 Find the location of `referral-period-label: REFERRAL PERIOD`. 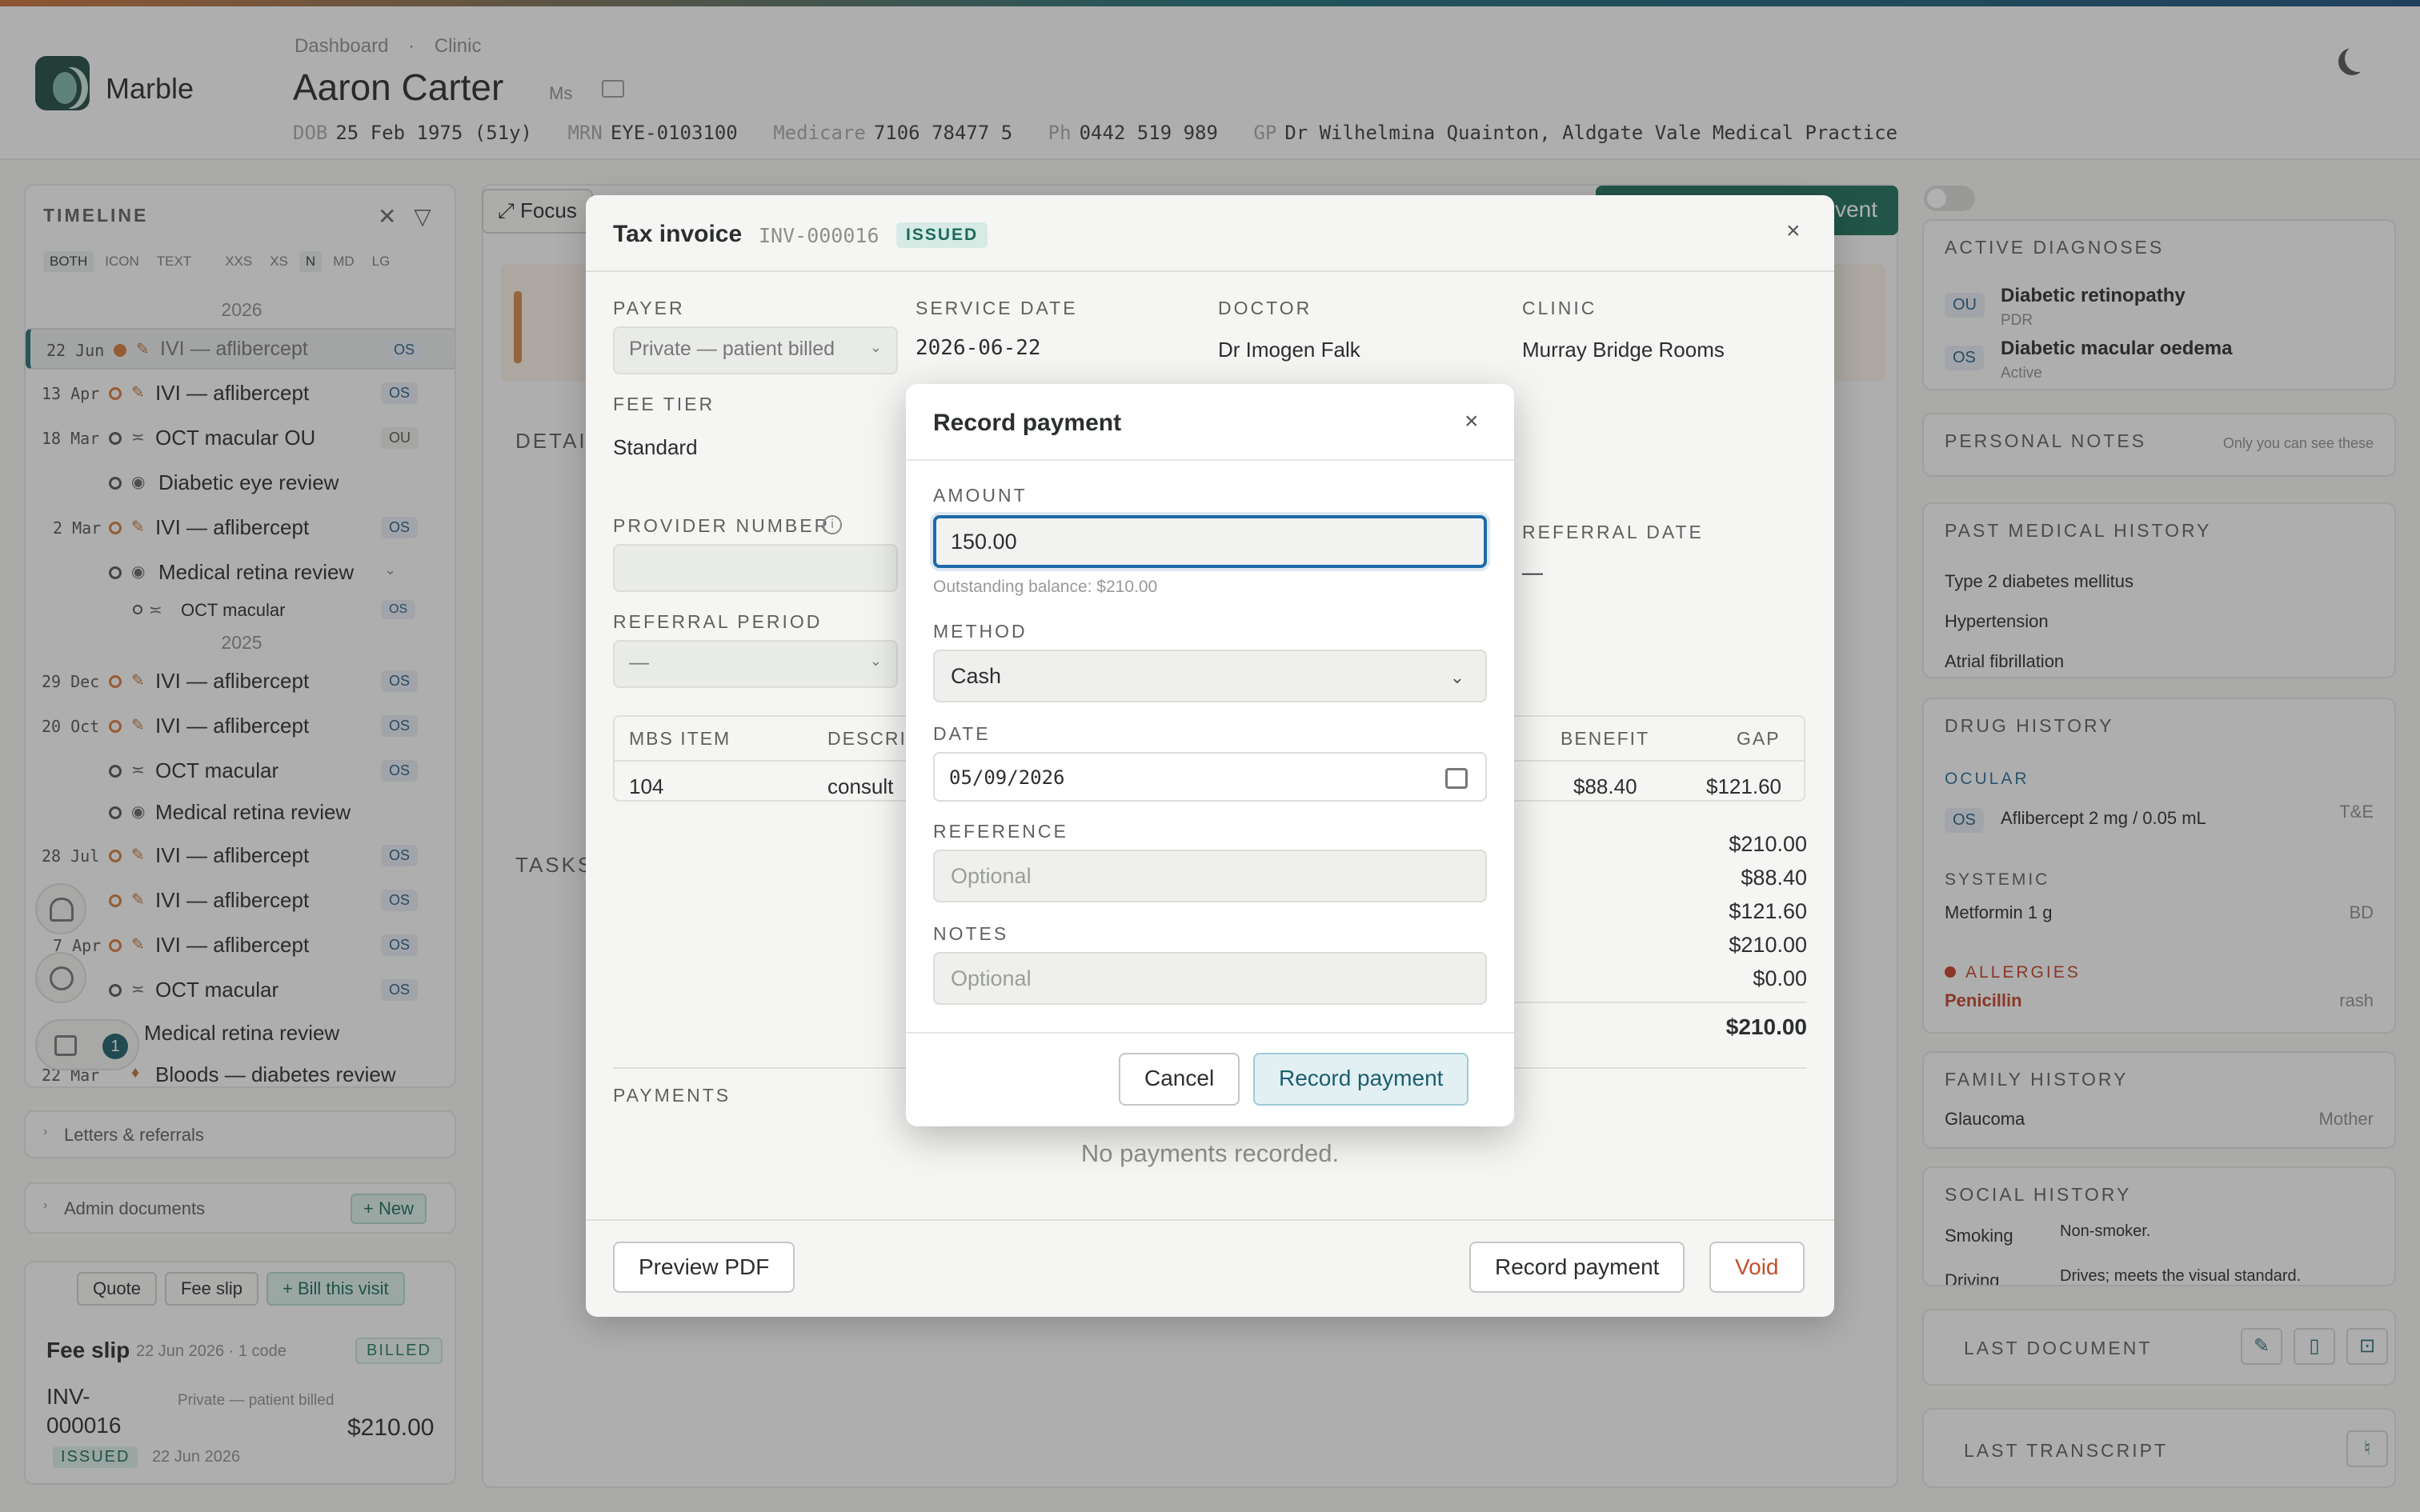

referral-period-label: REFERRAL PERIOD is located at coordinates (718, 621).